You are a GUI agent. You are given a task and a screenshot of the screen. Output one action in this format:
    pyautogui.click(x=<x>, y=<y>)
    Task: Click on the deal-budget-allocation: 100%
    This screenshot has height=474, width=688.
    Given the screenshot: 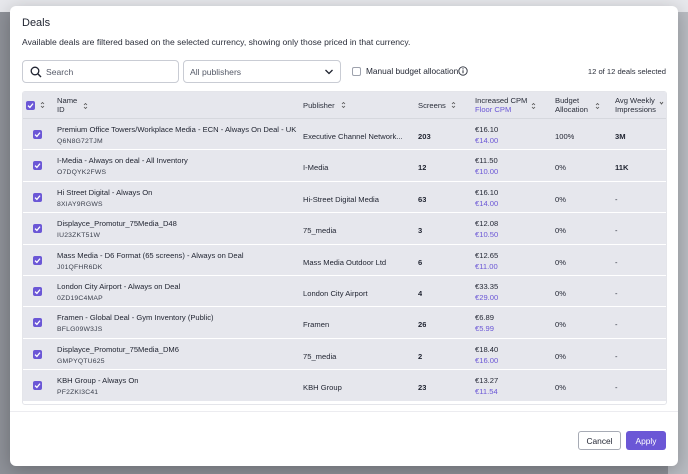 What is the action you would take?
    pyautogui.click(x=565, y=136)
    